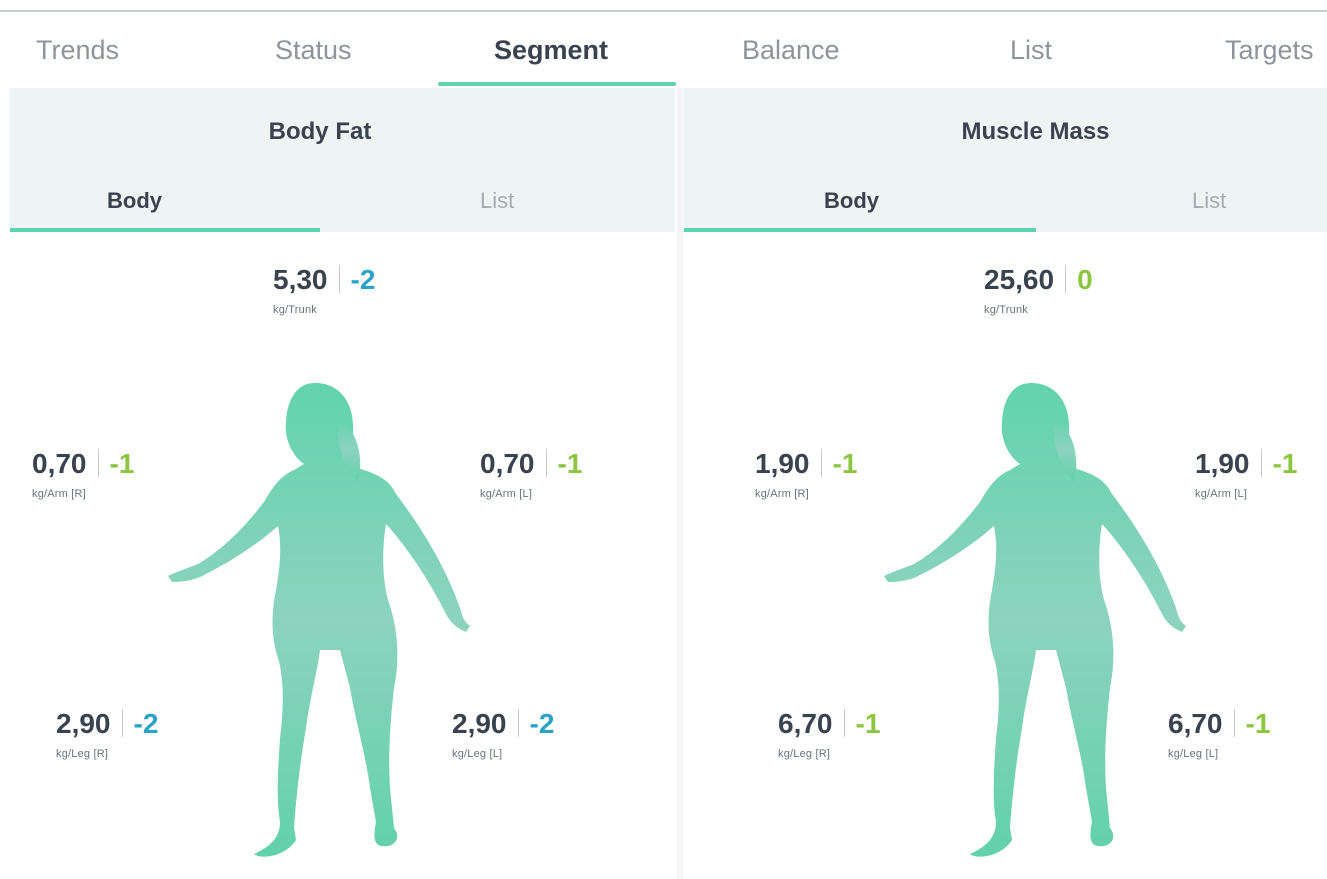 The height and width of the screenshot is (879, 1327). Describe the element at coordinates (313, 50) in the screenshot. I see `tab-status: Status` at that location.